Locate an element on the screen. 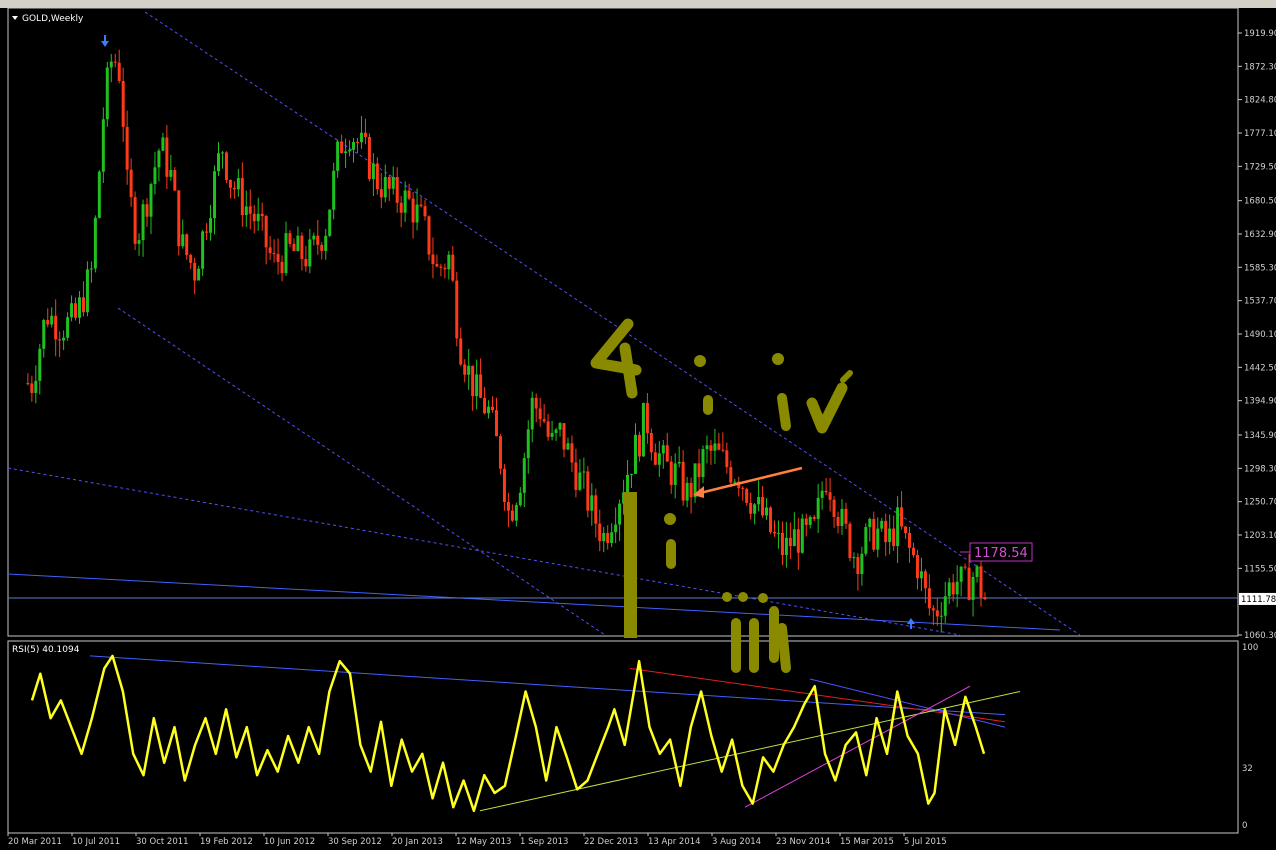 Image resolution: width=1276 pixels, height=850 pixels. price-tick-label: 1345.90 is located at coordinates (1260, 436).